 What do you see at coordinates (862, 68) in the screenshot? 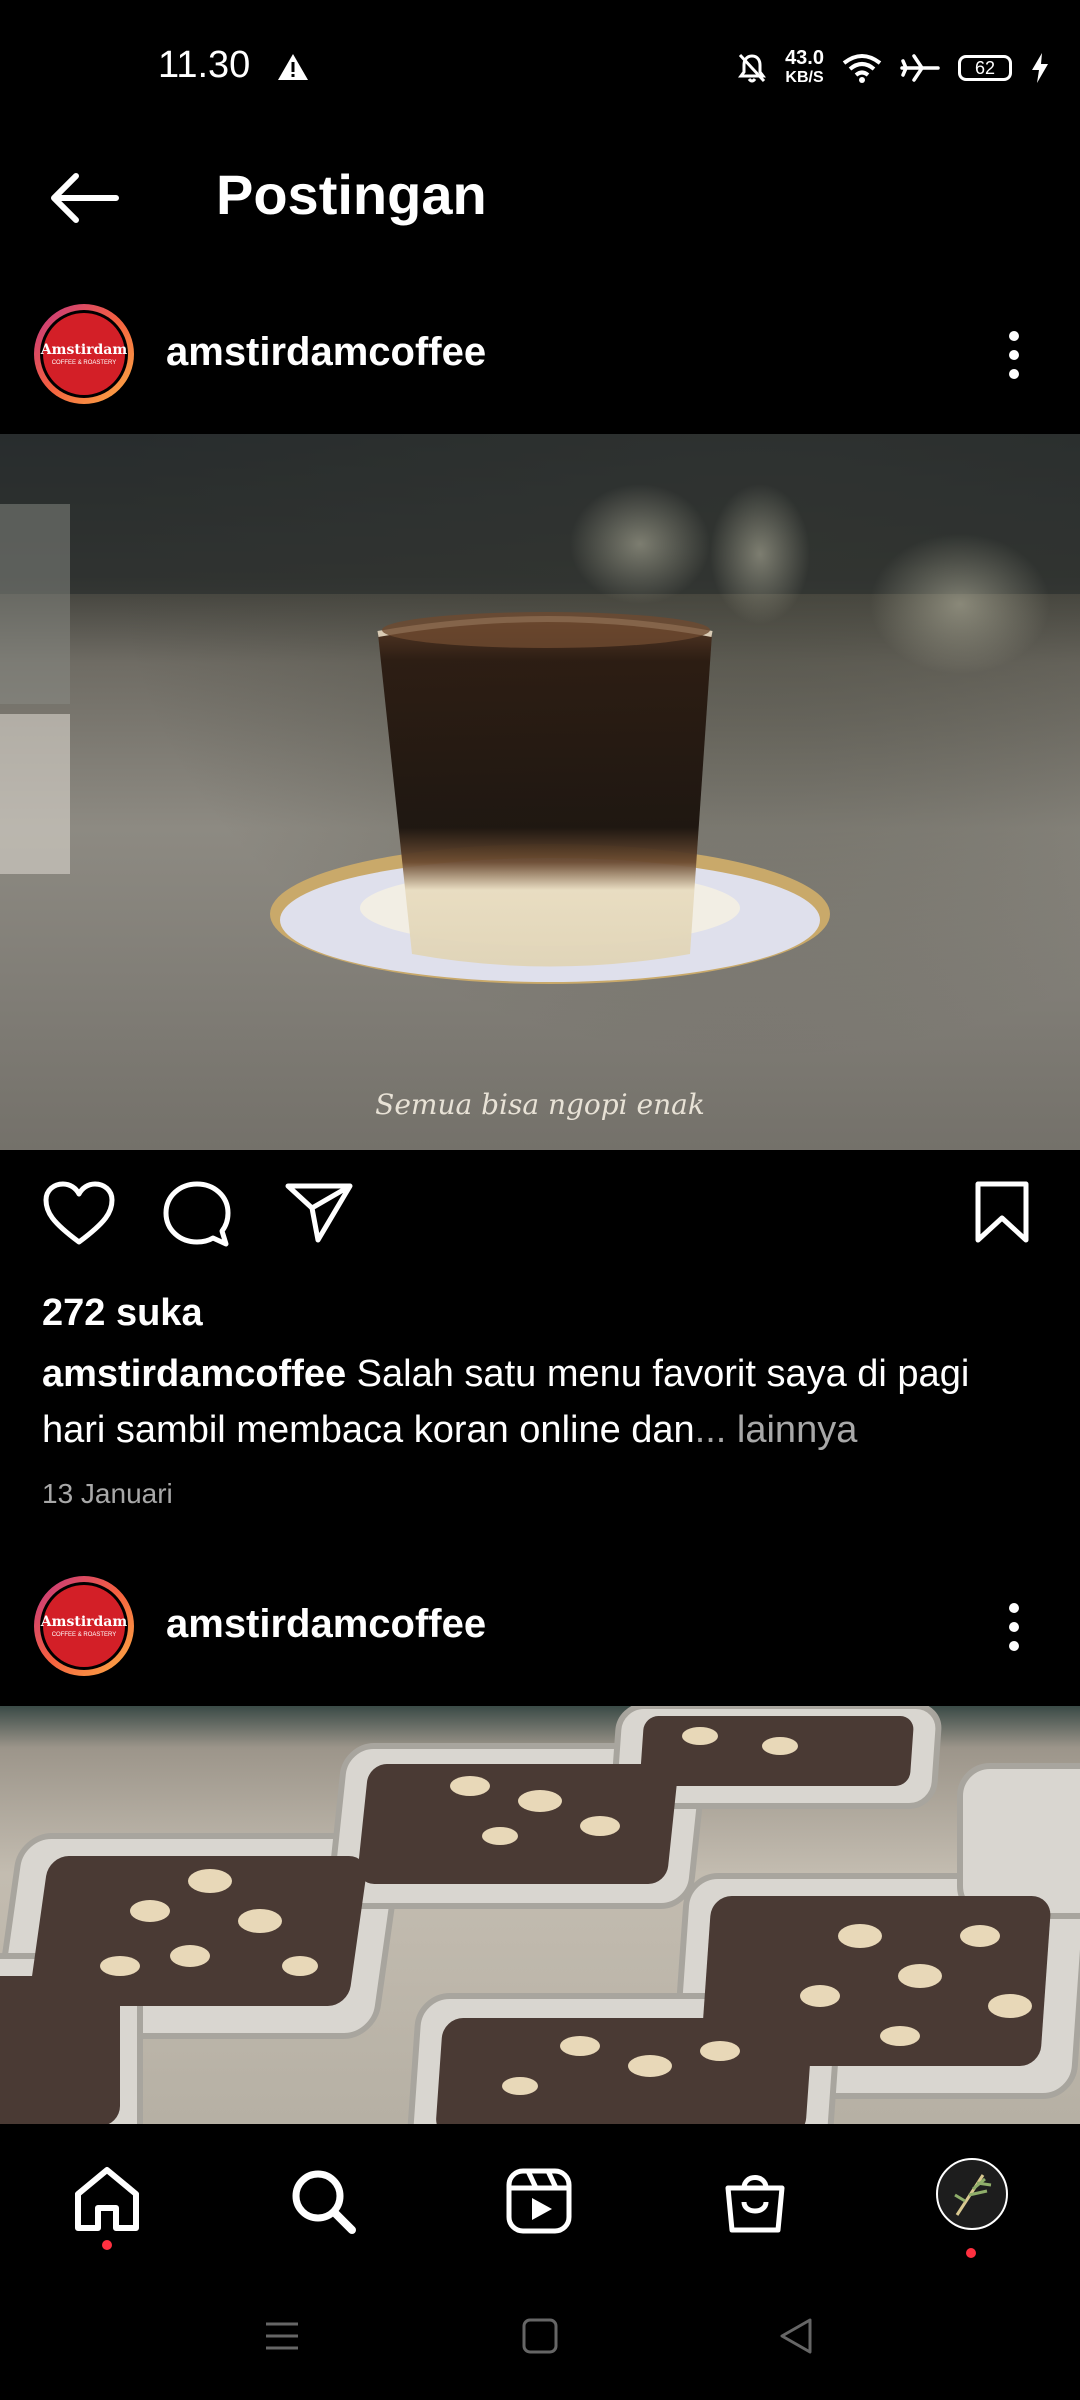
I see `wifi-icon` at bounding box center [862, 68].